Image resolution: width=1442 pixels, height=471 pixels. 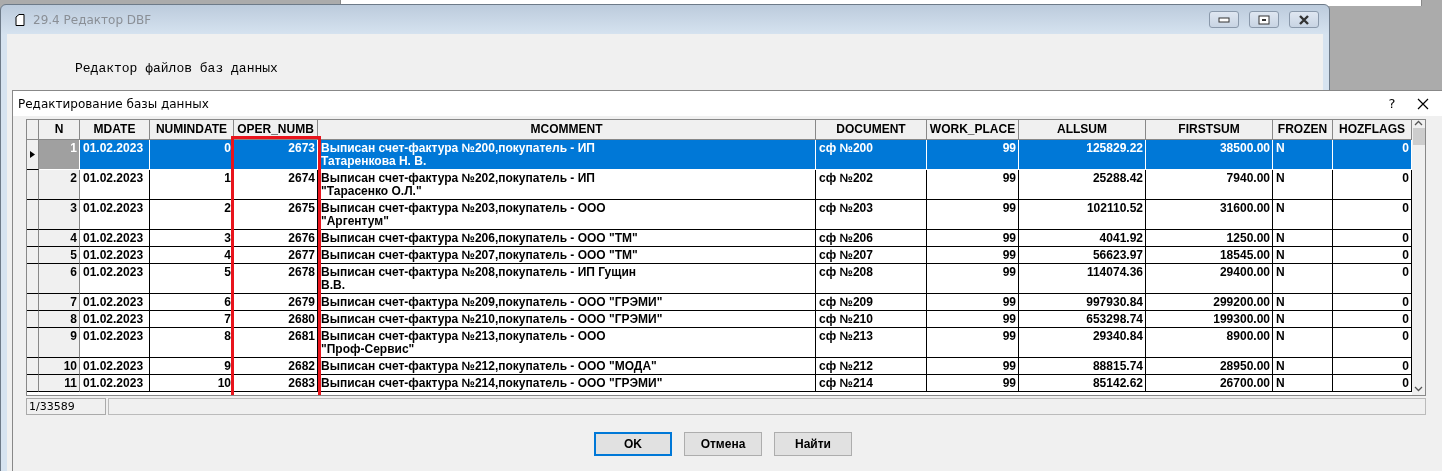 I want to click on table-cell: 0, so click(x=1372, y=155).